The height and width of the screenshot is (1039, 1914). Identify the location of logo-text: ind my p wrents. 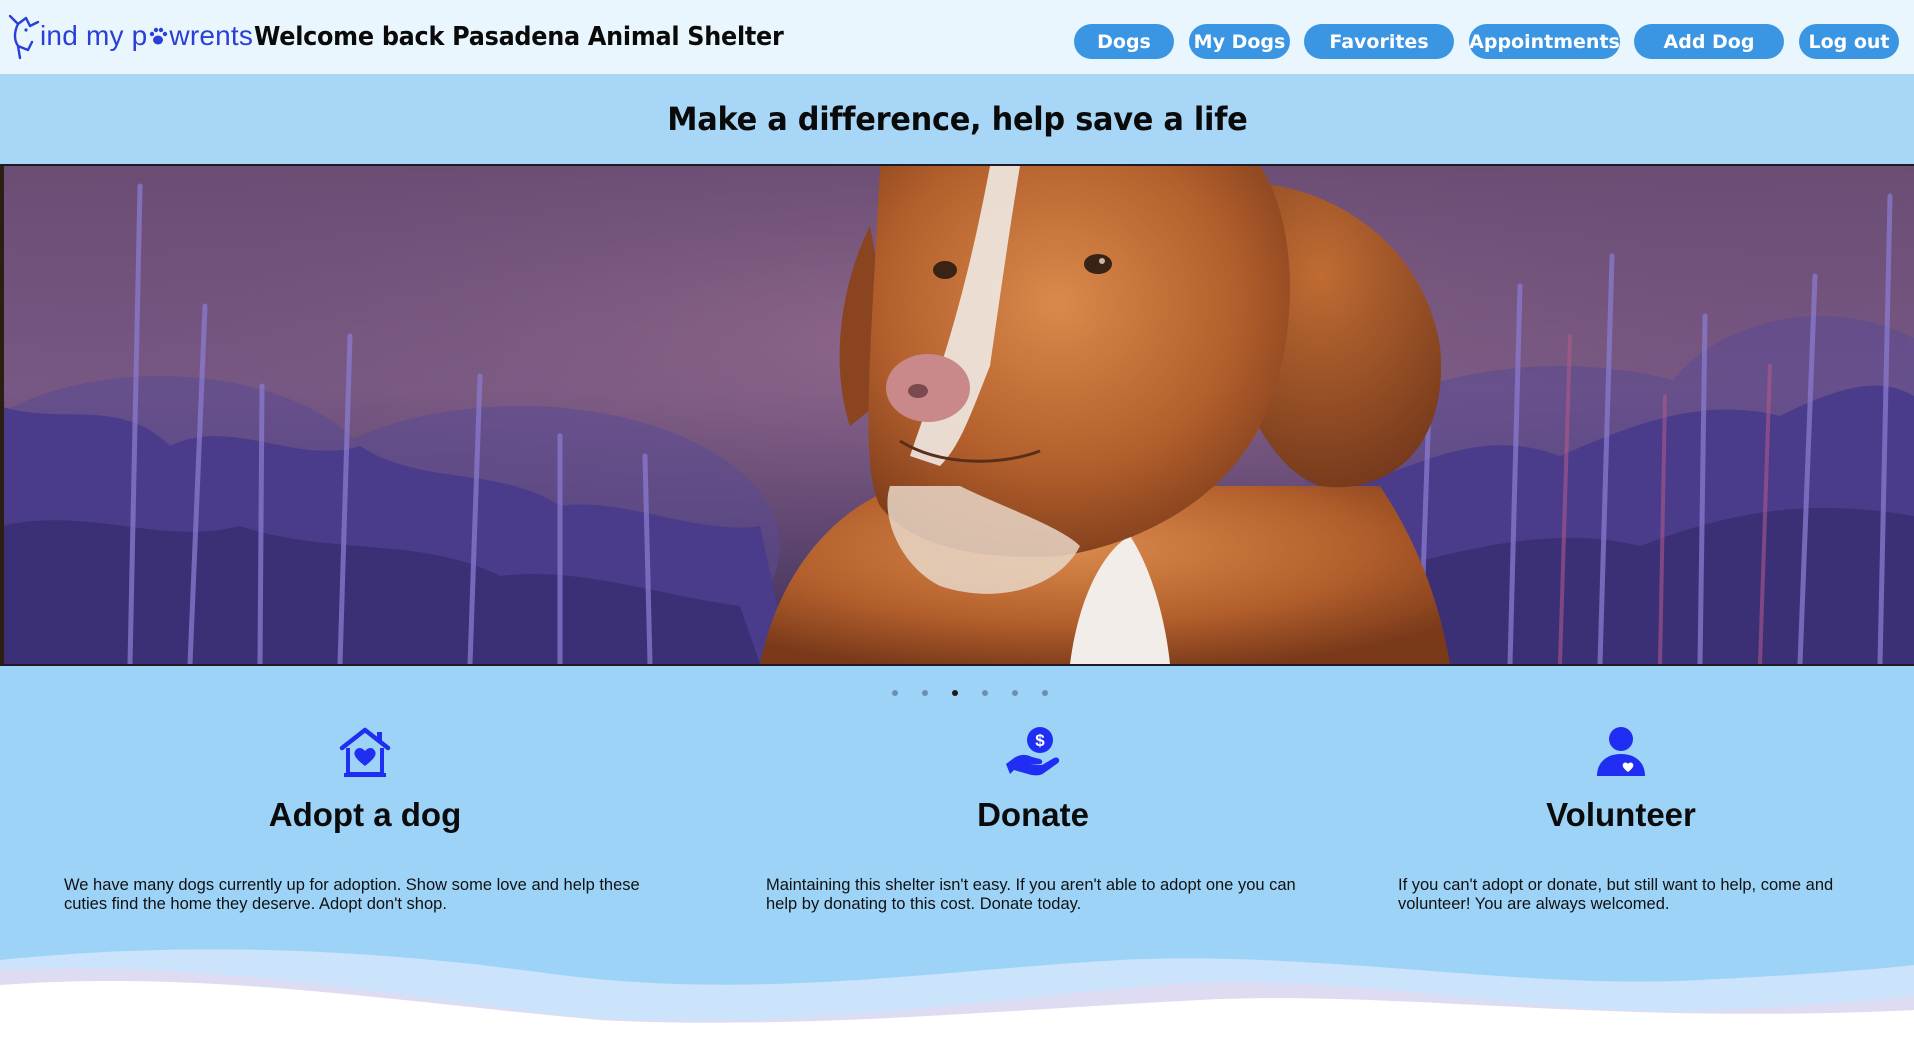
(147, 35).